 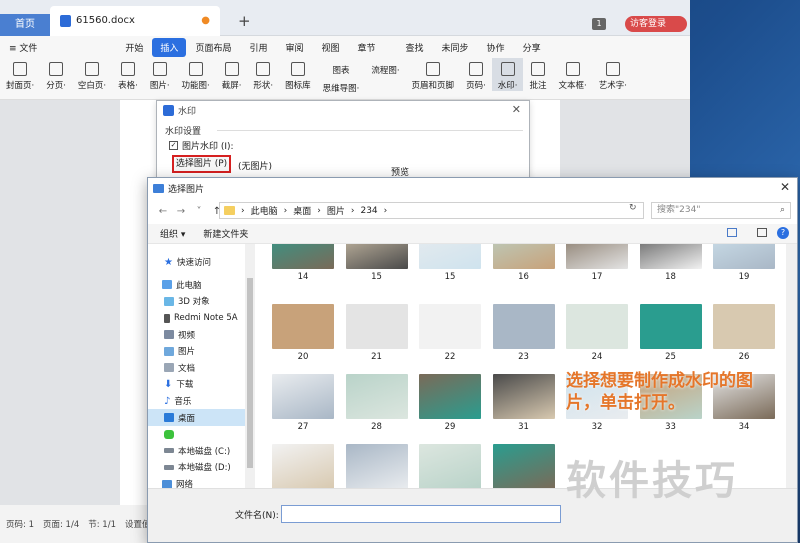 I want to click on sidebar-item-quick-access: ★ 快速访问, so click(x=196, y=262).